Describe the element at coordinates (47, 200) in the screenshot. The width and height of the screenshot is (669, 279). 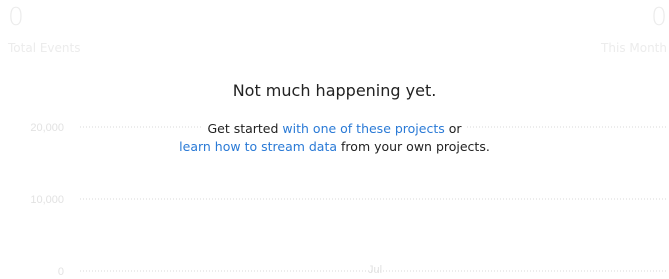
I see `y-tick-label: 10,000` at that location.